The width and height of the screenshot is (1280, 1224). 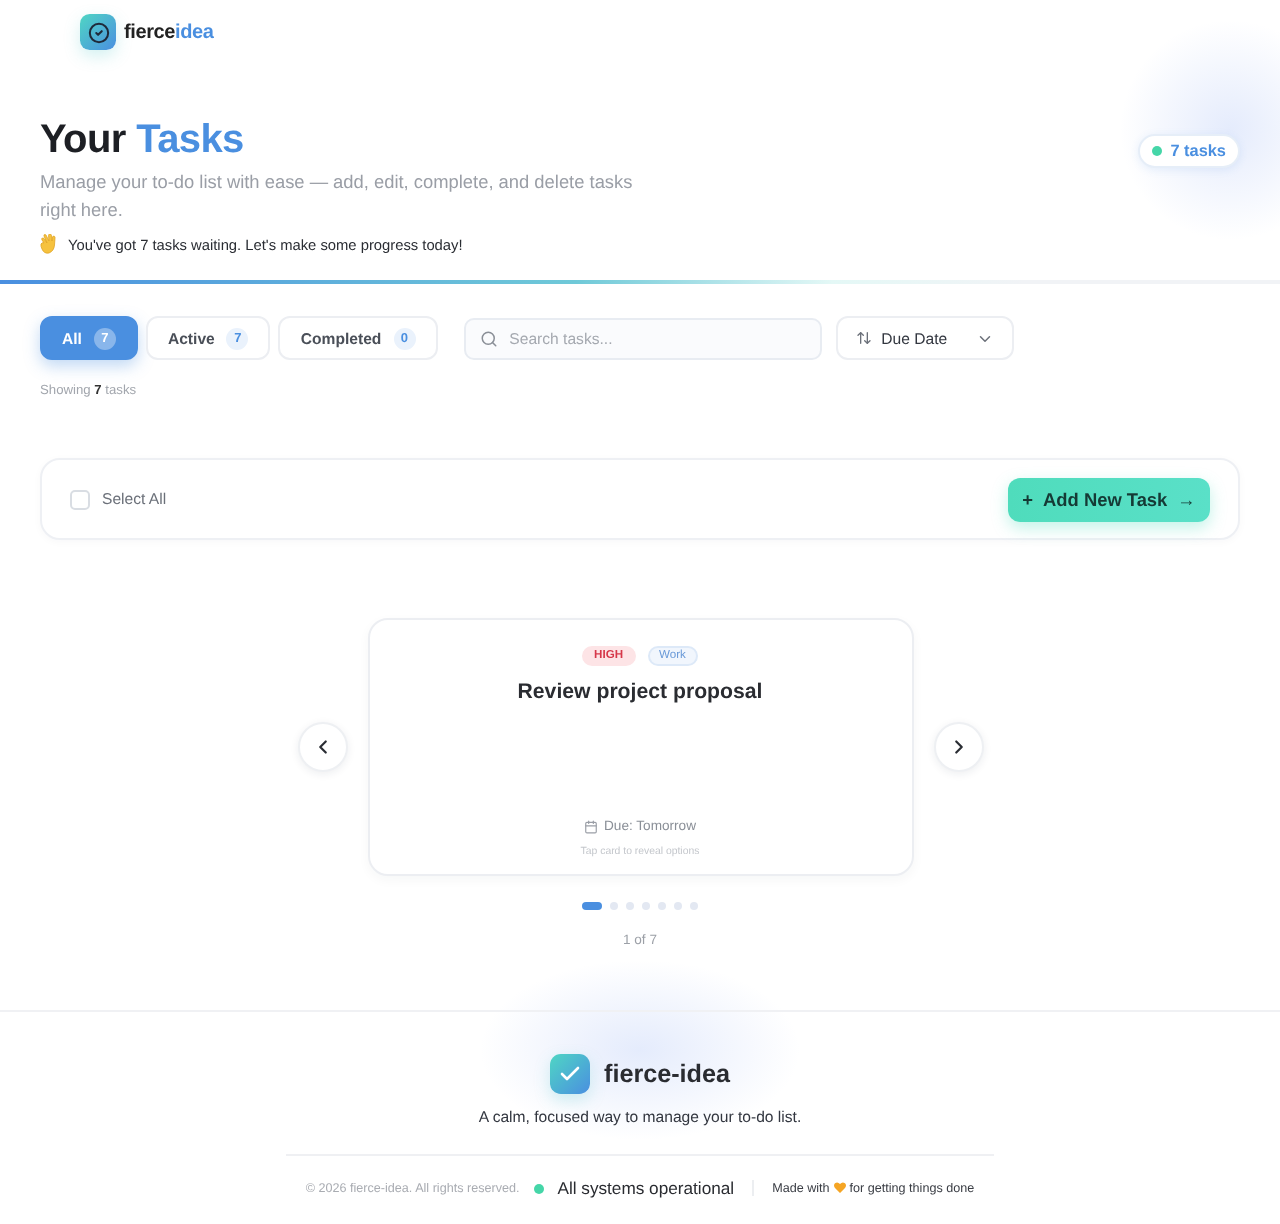 I want to click on next-button, so click(x=958, y=747).